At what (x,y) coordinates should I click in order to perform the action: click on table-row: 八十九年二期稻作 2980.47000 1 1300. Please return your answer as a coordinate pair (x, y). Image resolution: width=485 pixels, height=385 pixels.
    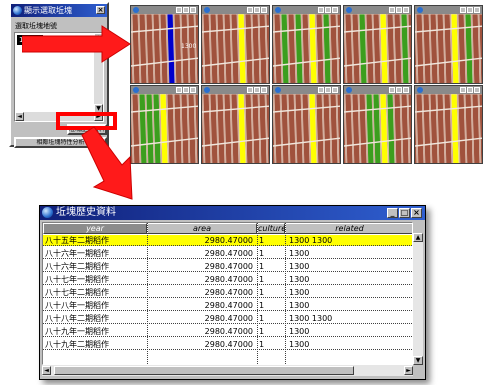
    Looking at the image, I should click on (227, 344).